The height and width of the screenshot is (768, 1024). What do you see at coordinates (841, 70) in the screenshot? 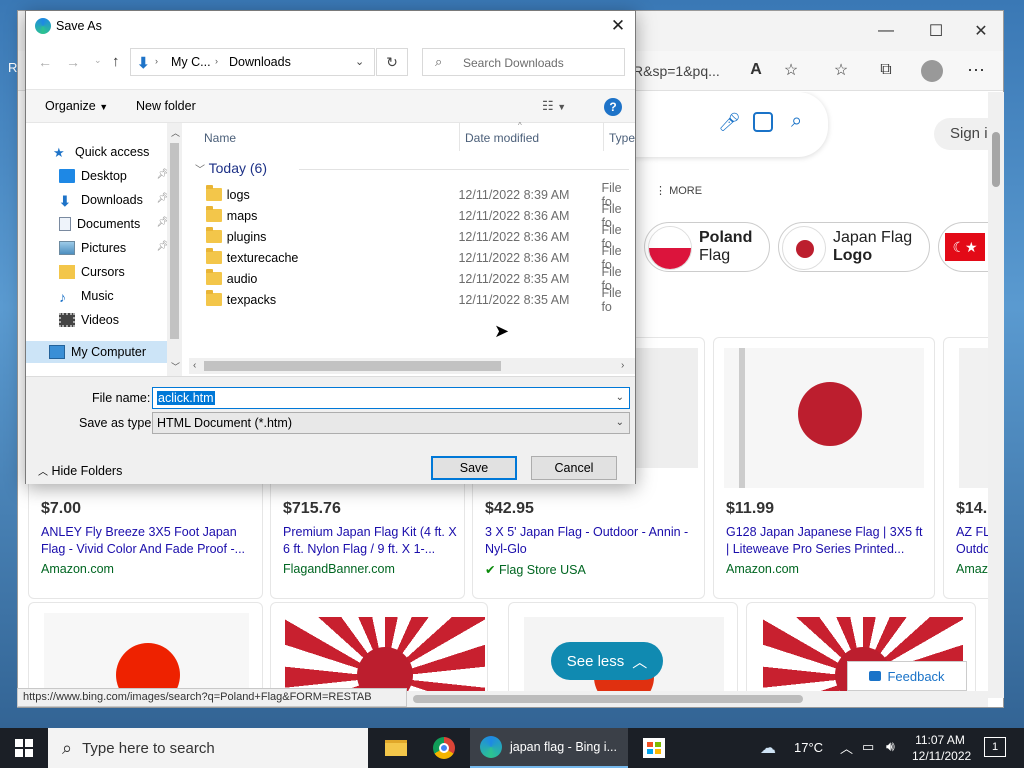
I see `favorites-icon: ☆` at bounding box center [841, 70].